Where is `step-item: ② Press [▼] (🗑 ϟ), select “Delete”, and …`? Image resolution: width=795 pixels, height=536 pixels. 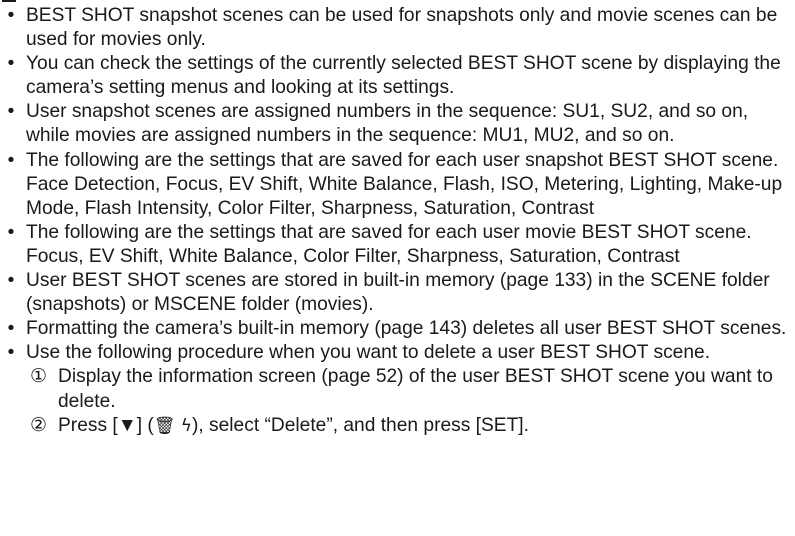 step-item: ② Press [▼] (🗑 ϟ), select “Delete”, and … is located at coordinates (410, 426).